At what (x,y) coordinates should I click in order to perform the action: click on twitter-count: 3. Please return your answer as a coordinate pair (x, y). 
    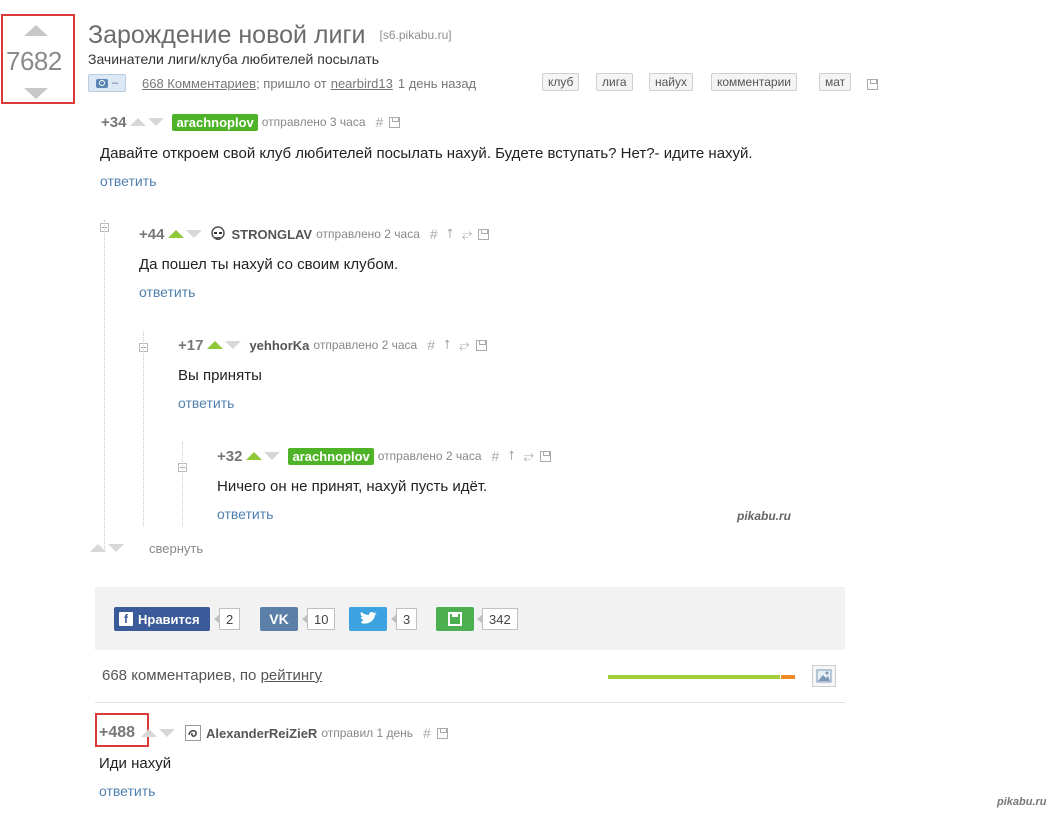
    Looking at the image, I should click on (404, 619).